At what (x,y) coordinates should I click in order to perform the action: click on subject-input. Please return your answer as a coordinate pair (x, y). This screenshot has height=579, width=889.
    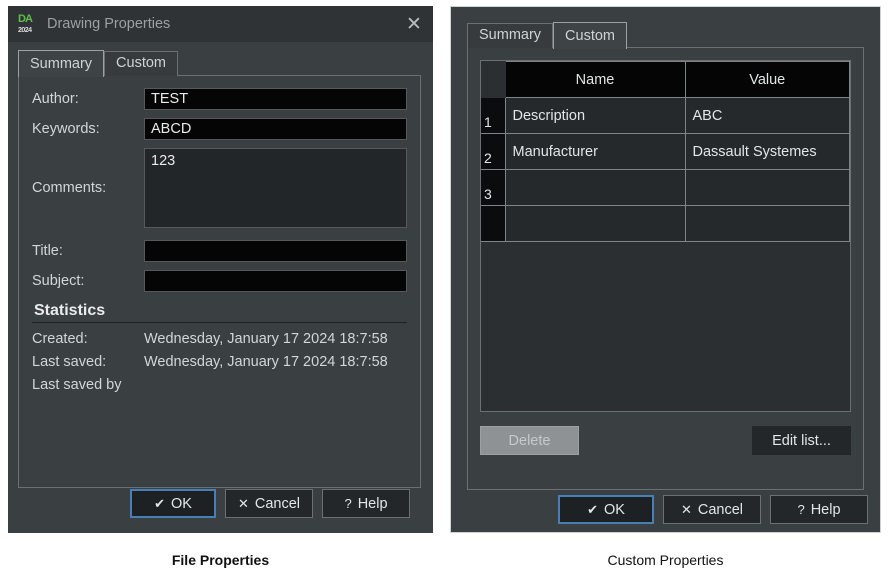
    Looking at the image, I should click on (275, 281).